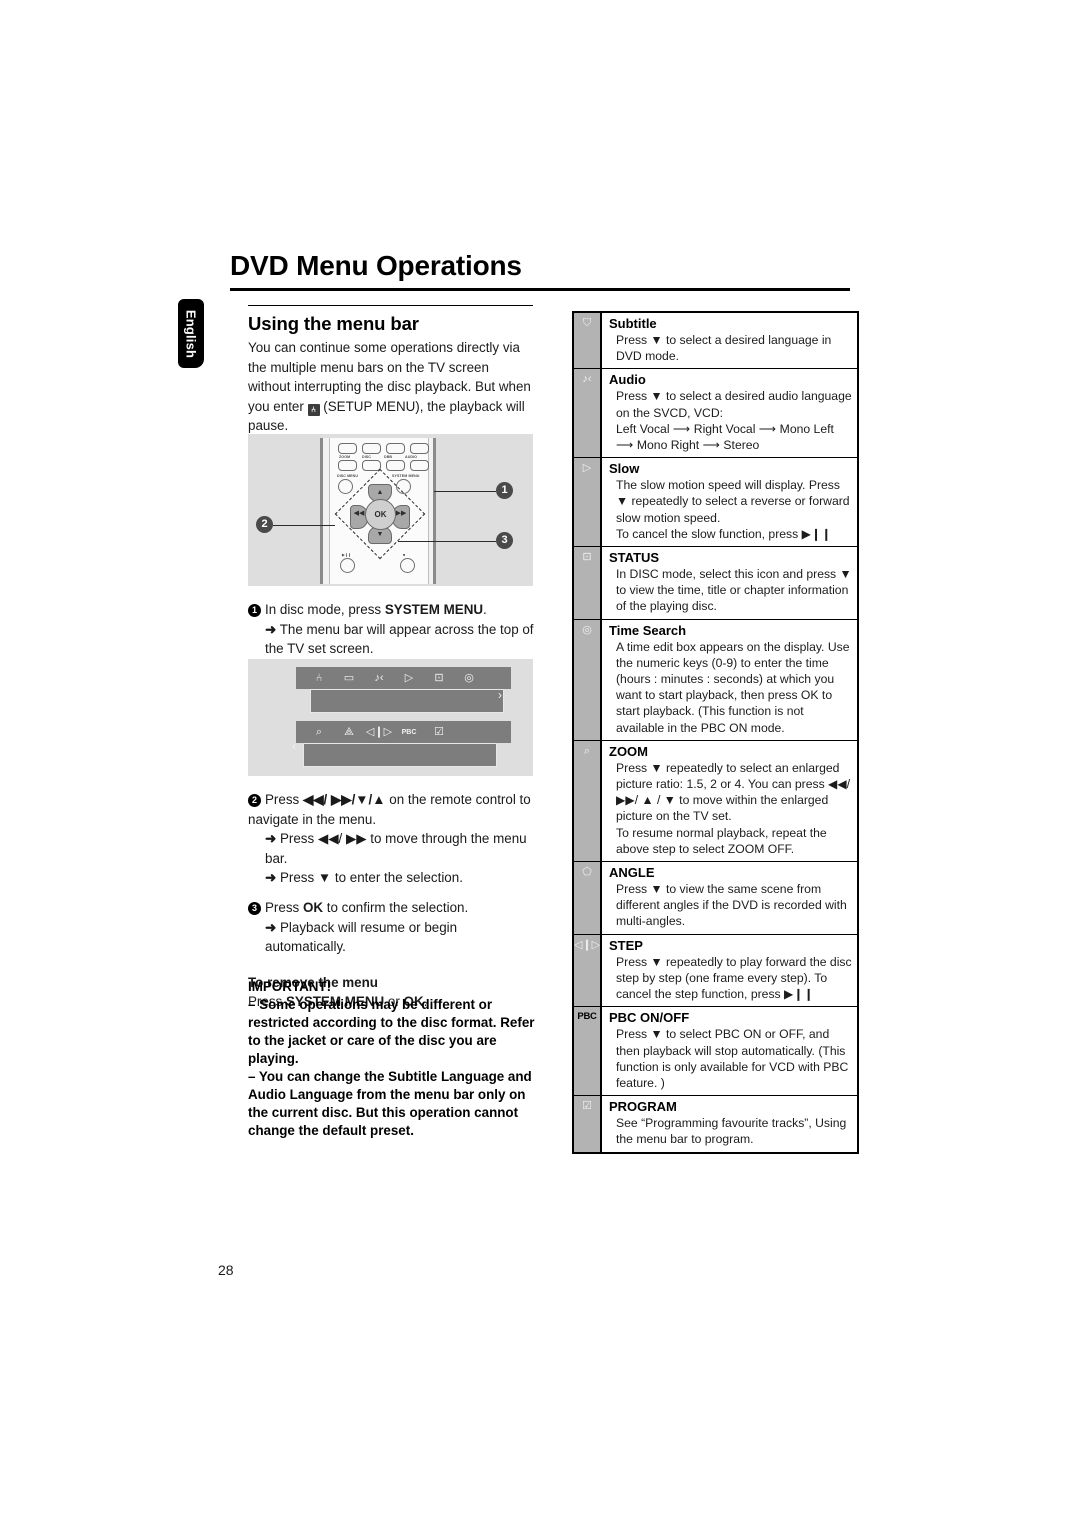  I want to click on step-2-bold: ◀◀/ ▶▶/▼/▲, so click(344, 799).